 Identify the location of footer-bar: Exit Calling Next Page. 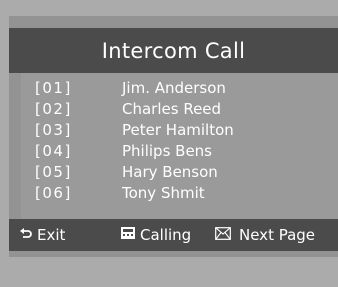
(173, 235).